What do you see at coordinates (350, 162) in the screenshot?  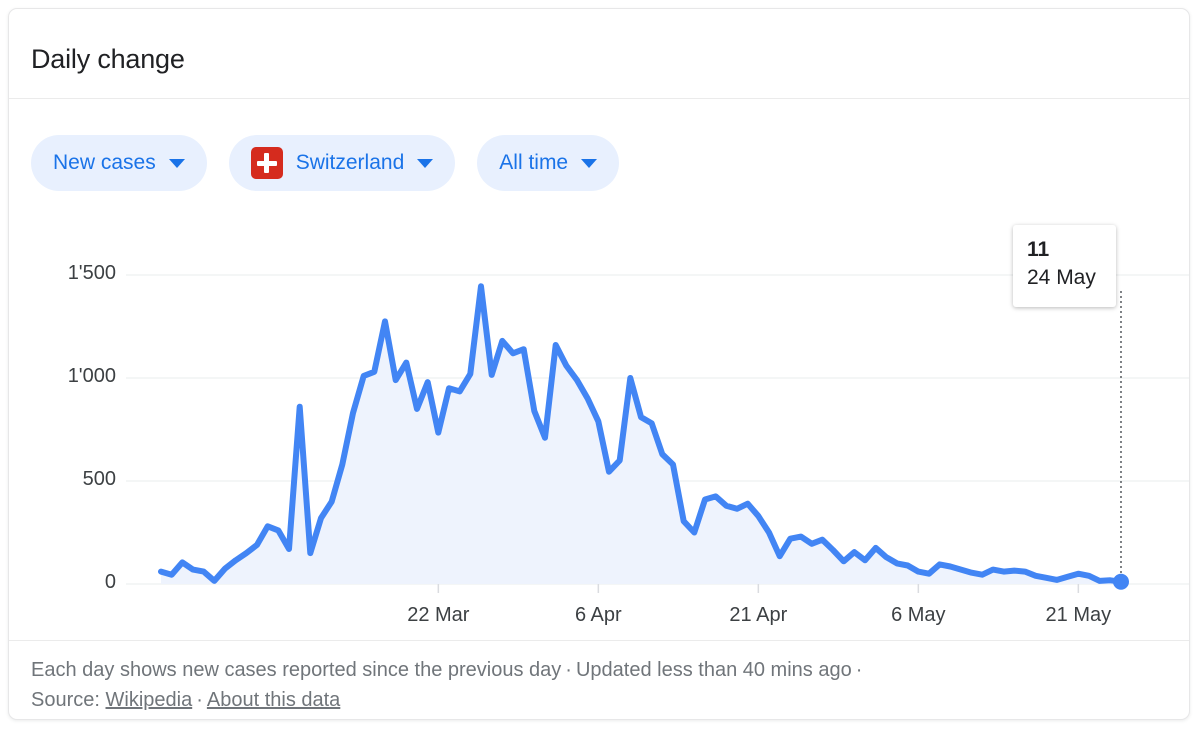 I see `chip-country-label: Switzerland` at bounding box center [350, 162].